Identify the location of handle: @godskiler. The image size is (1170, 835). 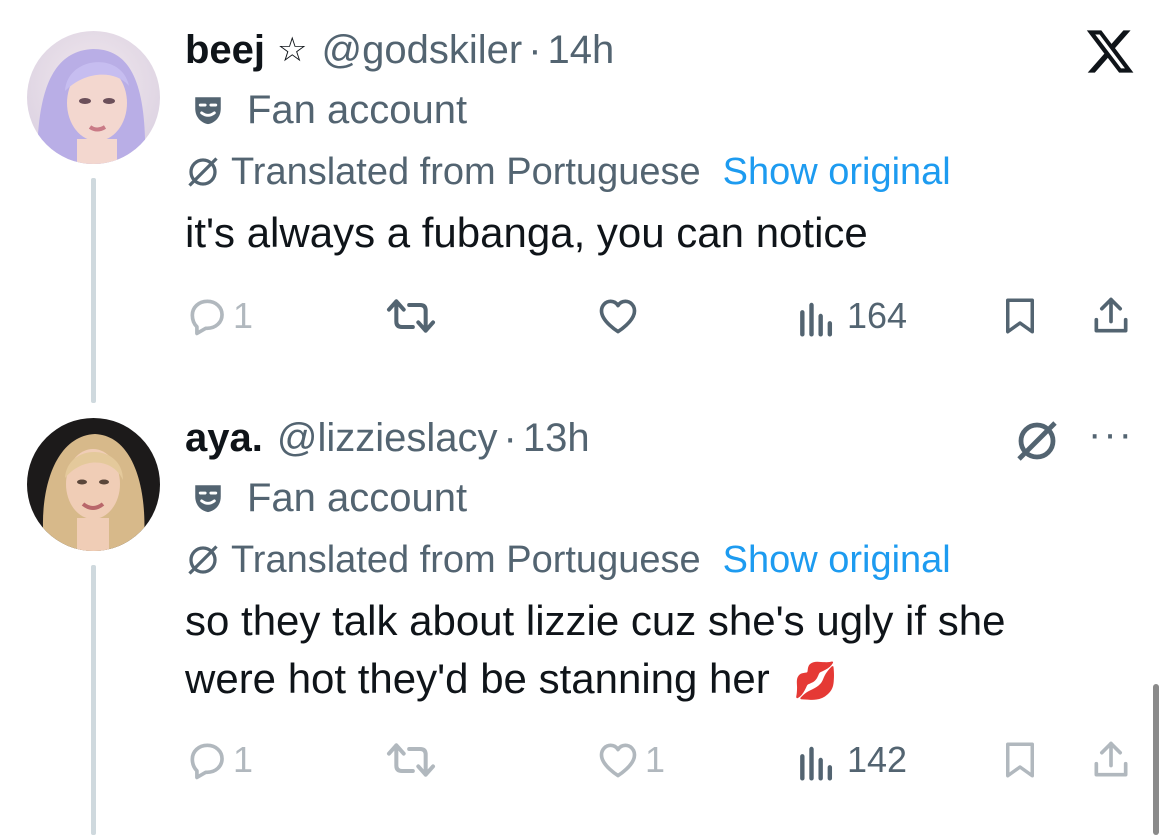
(422, 50).